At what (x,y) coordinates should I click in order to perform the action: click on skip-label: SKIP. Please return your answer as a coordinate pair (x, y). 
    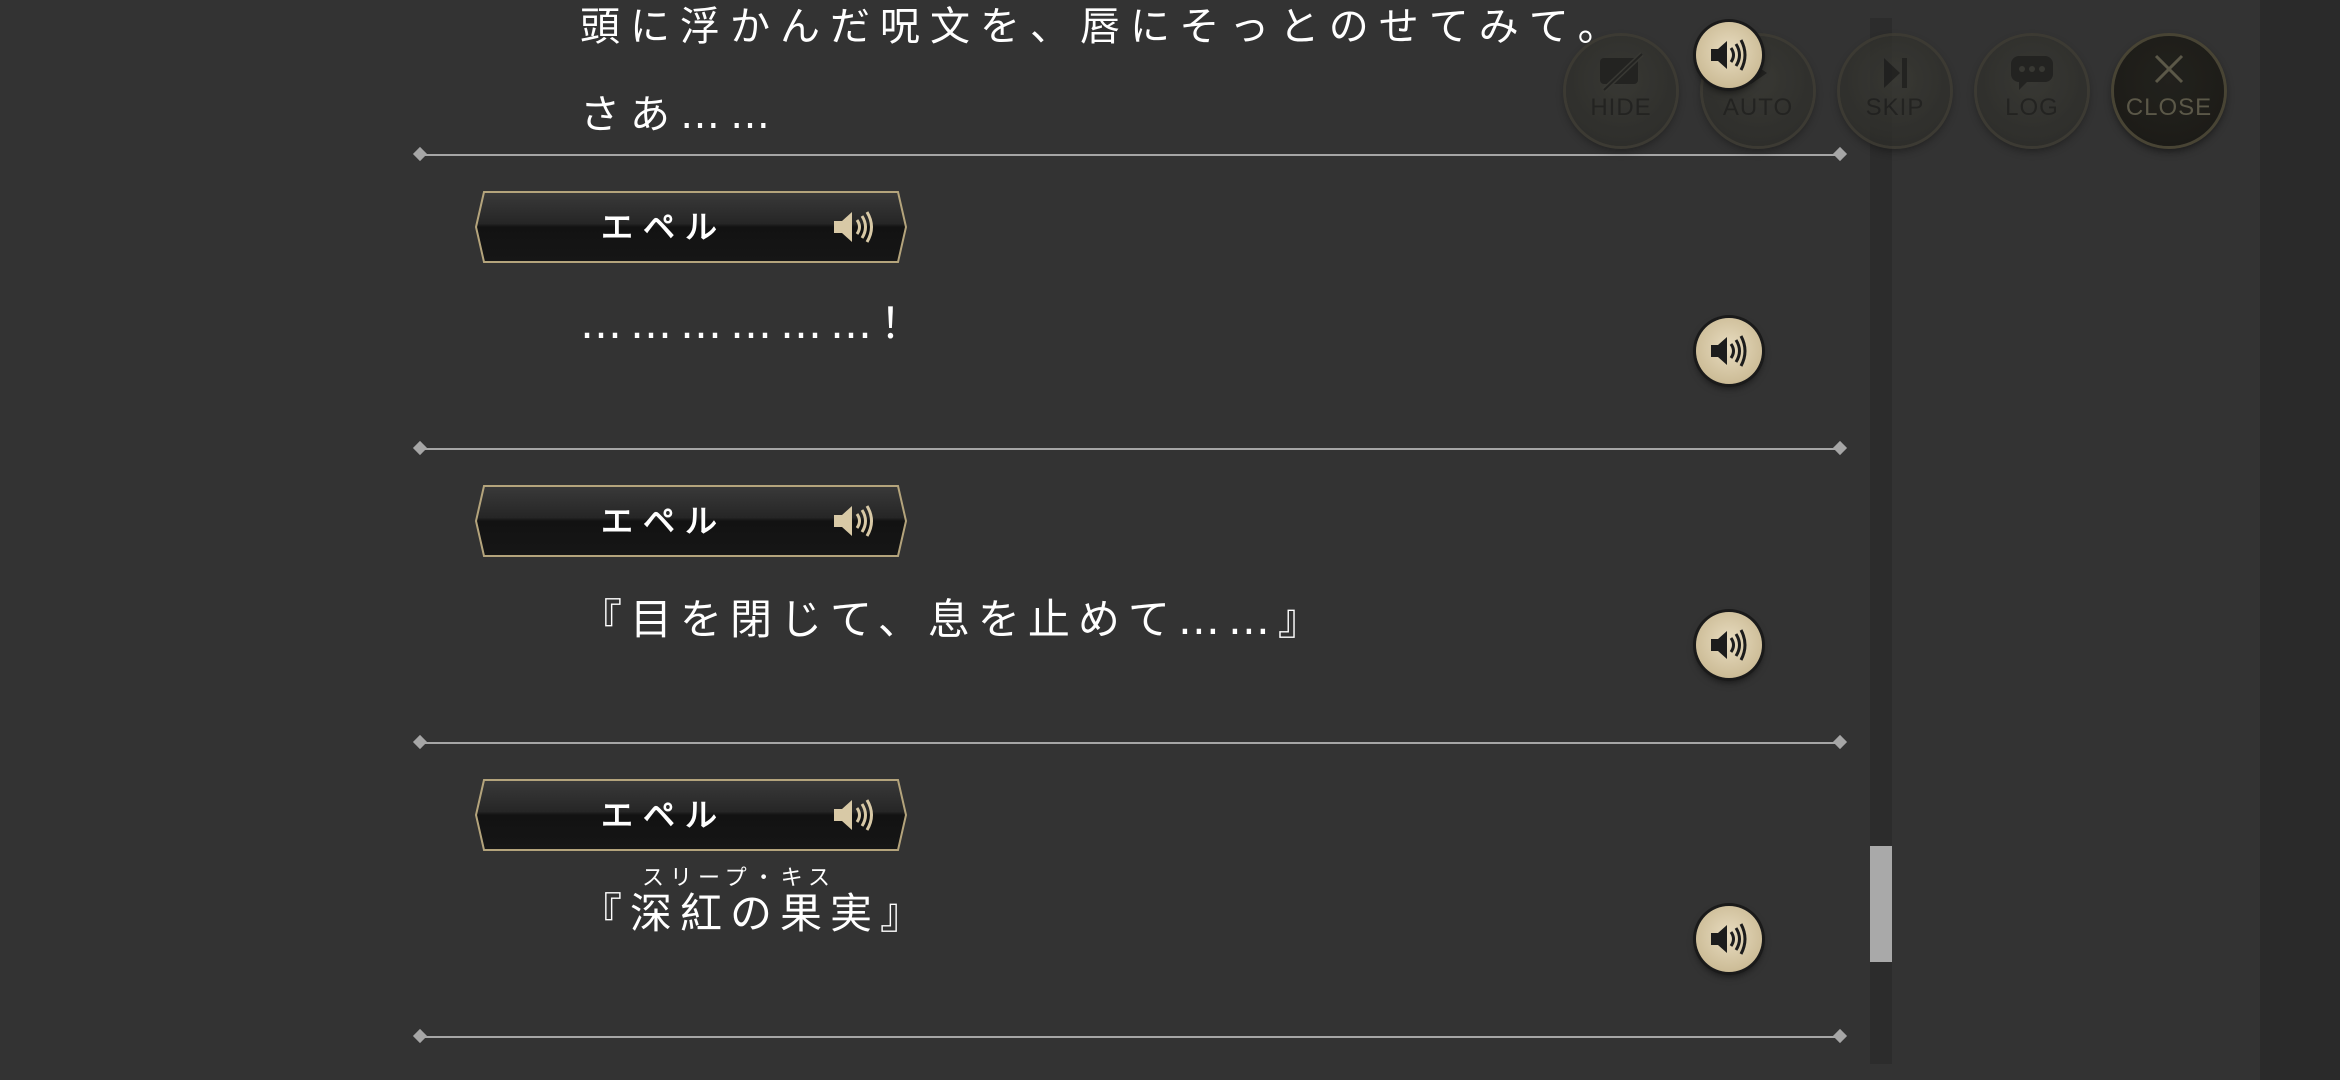
    Looking at the image, I should click on (1895, 107).